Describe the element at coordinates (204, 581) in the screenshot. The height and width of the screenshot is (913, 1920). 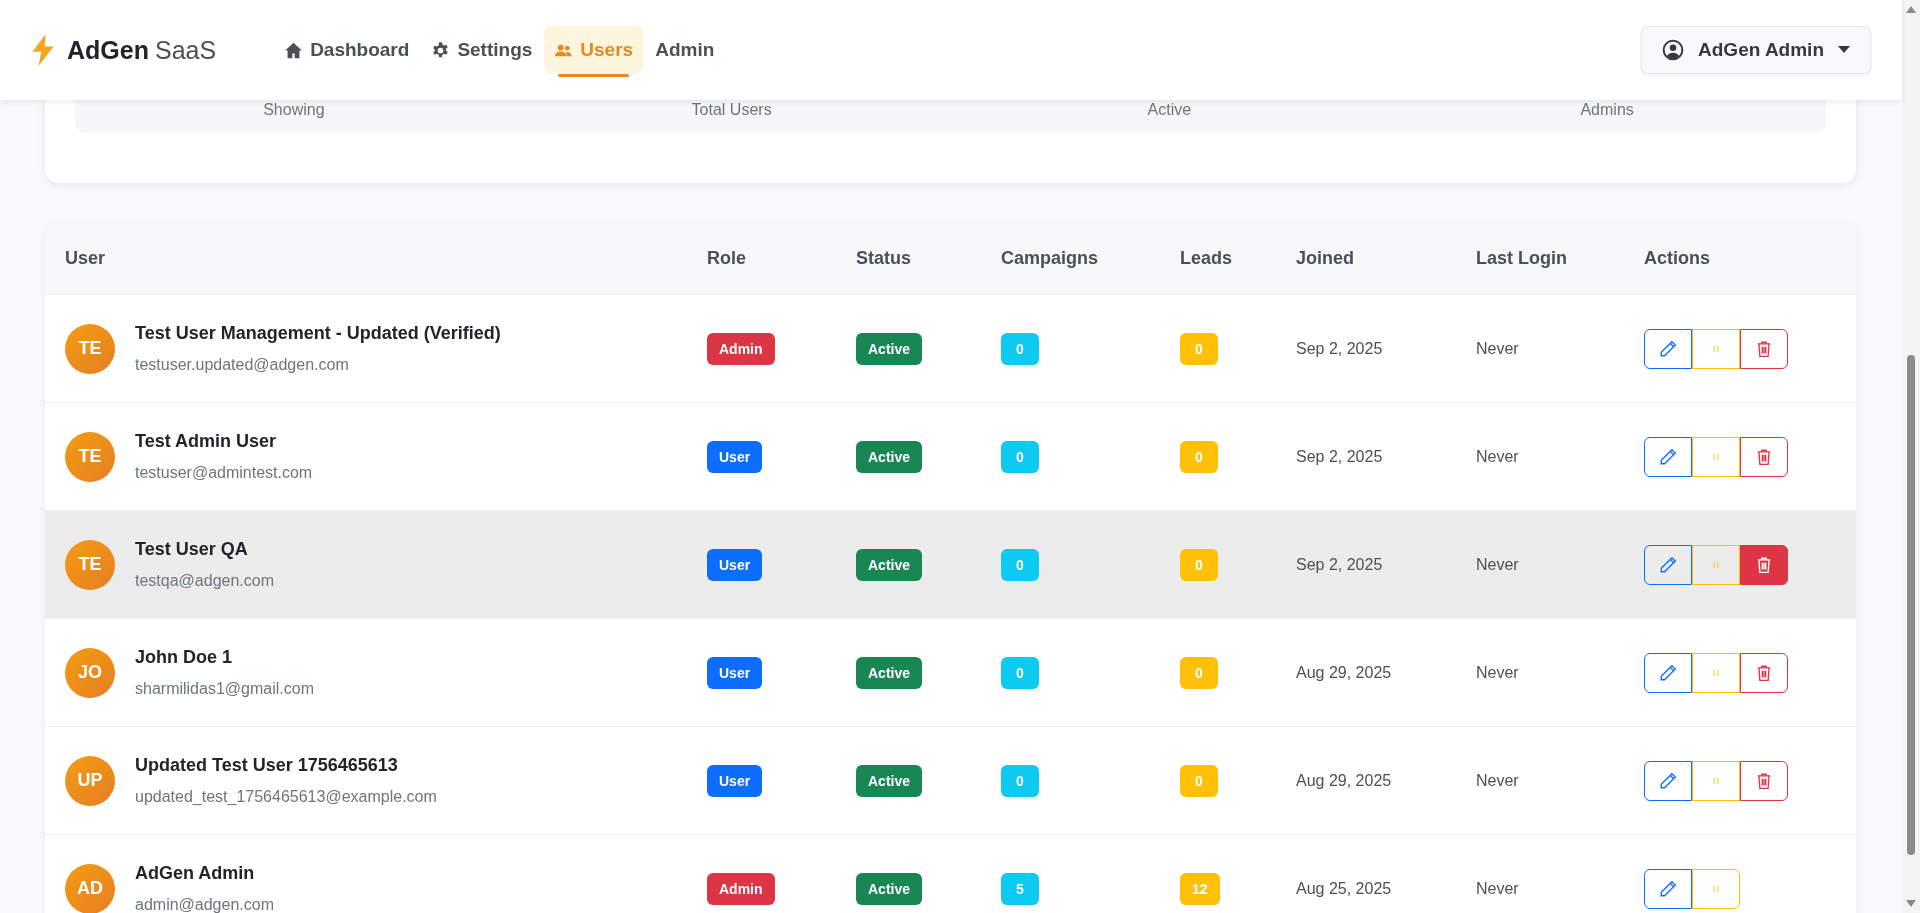
I see `user-email: testqa@adgen.com` at that location.